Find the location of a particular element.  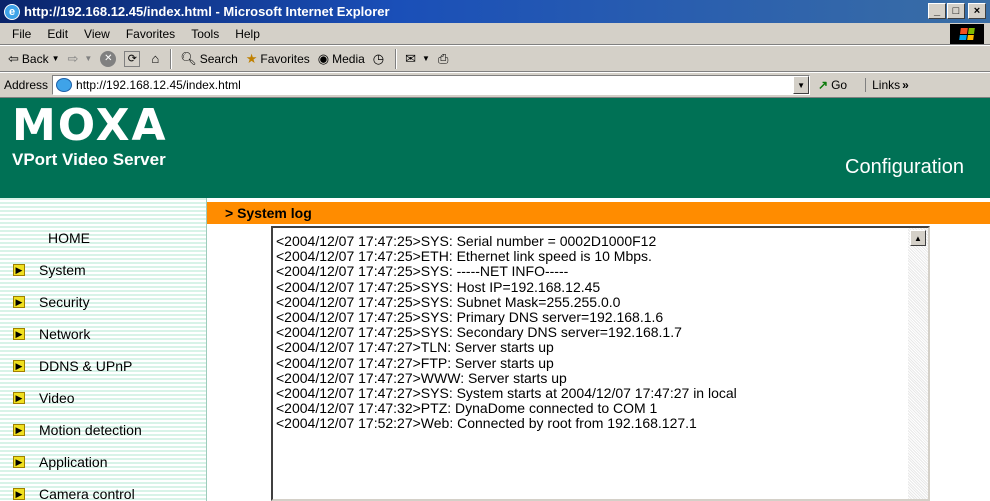

minimize-button: _ is located at coordinates (937, 11).